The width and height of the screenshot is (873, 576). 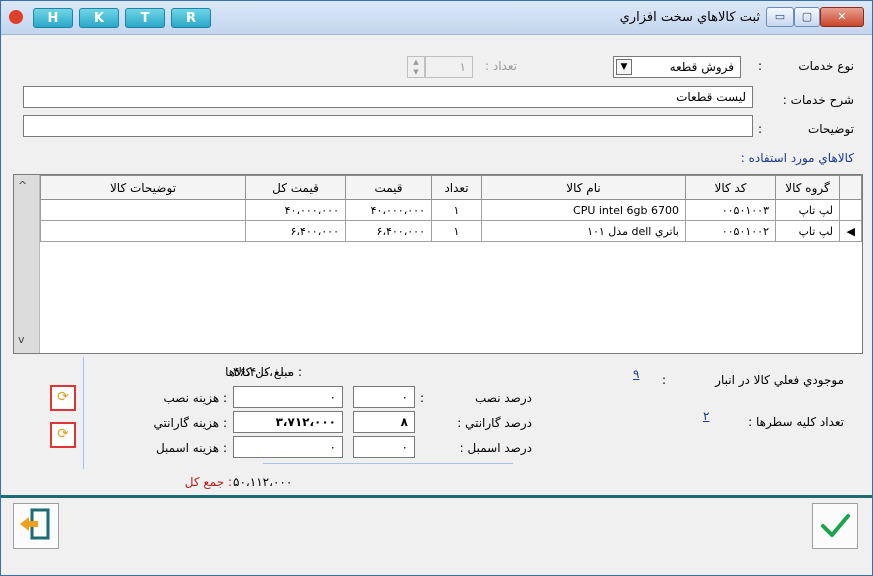 What do you see at coordinates (143, 187) in the screenshot?
I see `col-header-desc: توضيحات کالا` at bounding box center [143, 187].